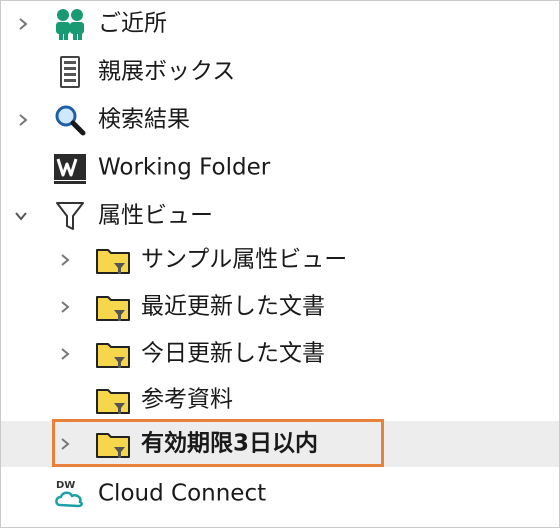 The width and height of the screenshot is (560, 528). What do you see at coordinates (280, 24) in the screenshot?
I see `tree-item-nearby: ご近所` at bounding box center [280, 24].